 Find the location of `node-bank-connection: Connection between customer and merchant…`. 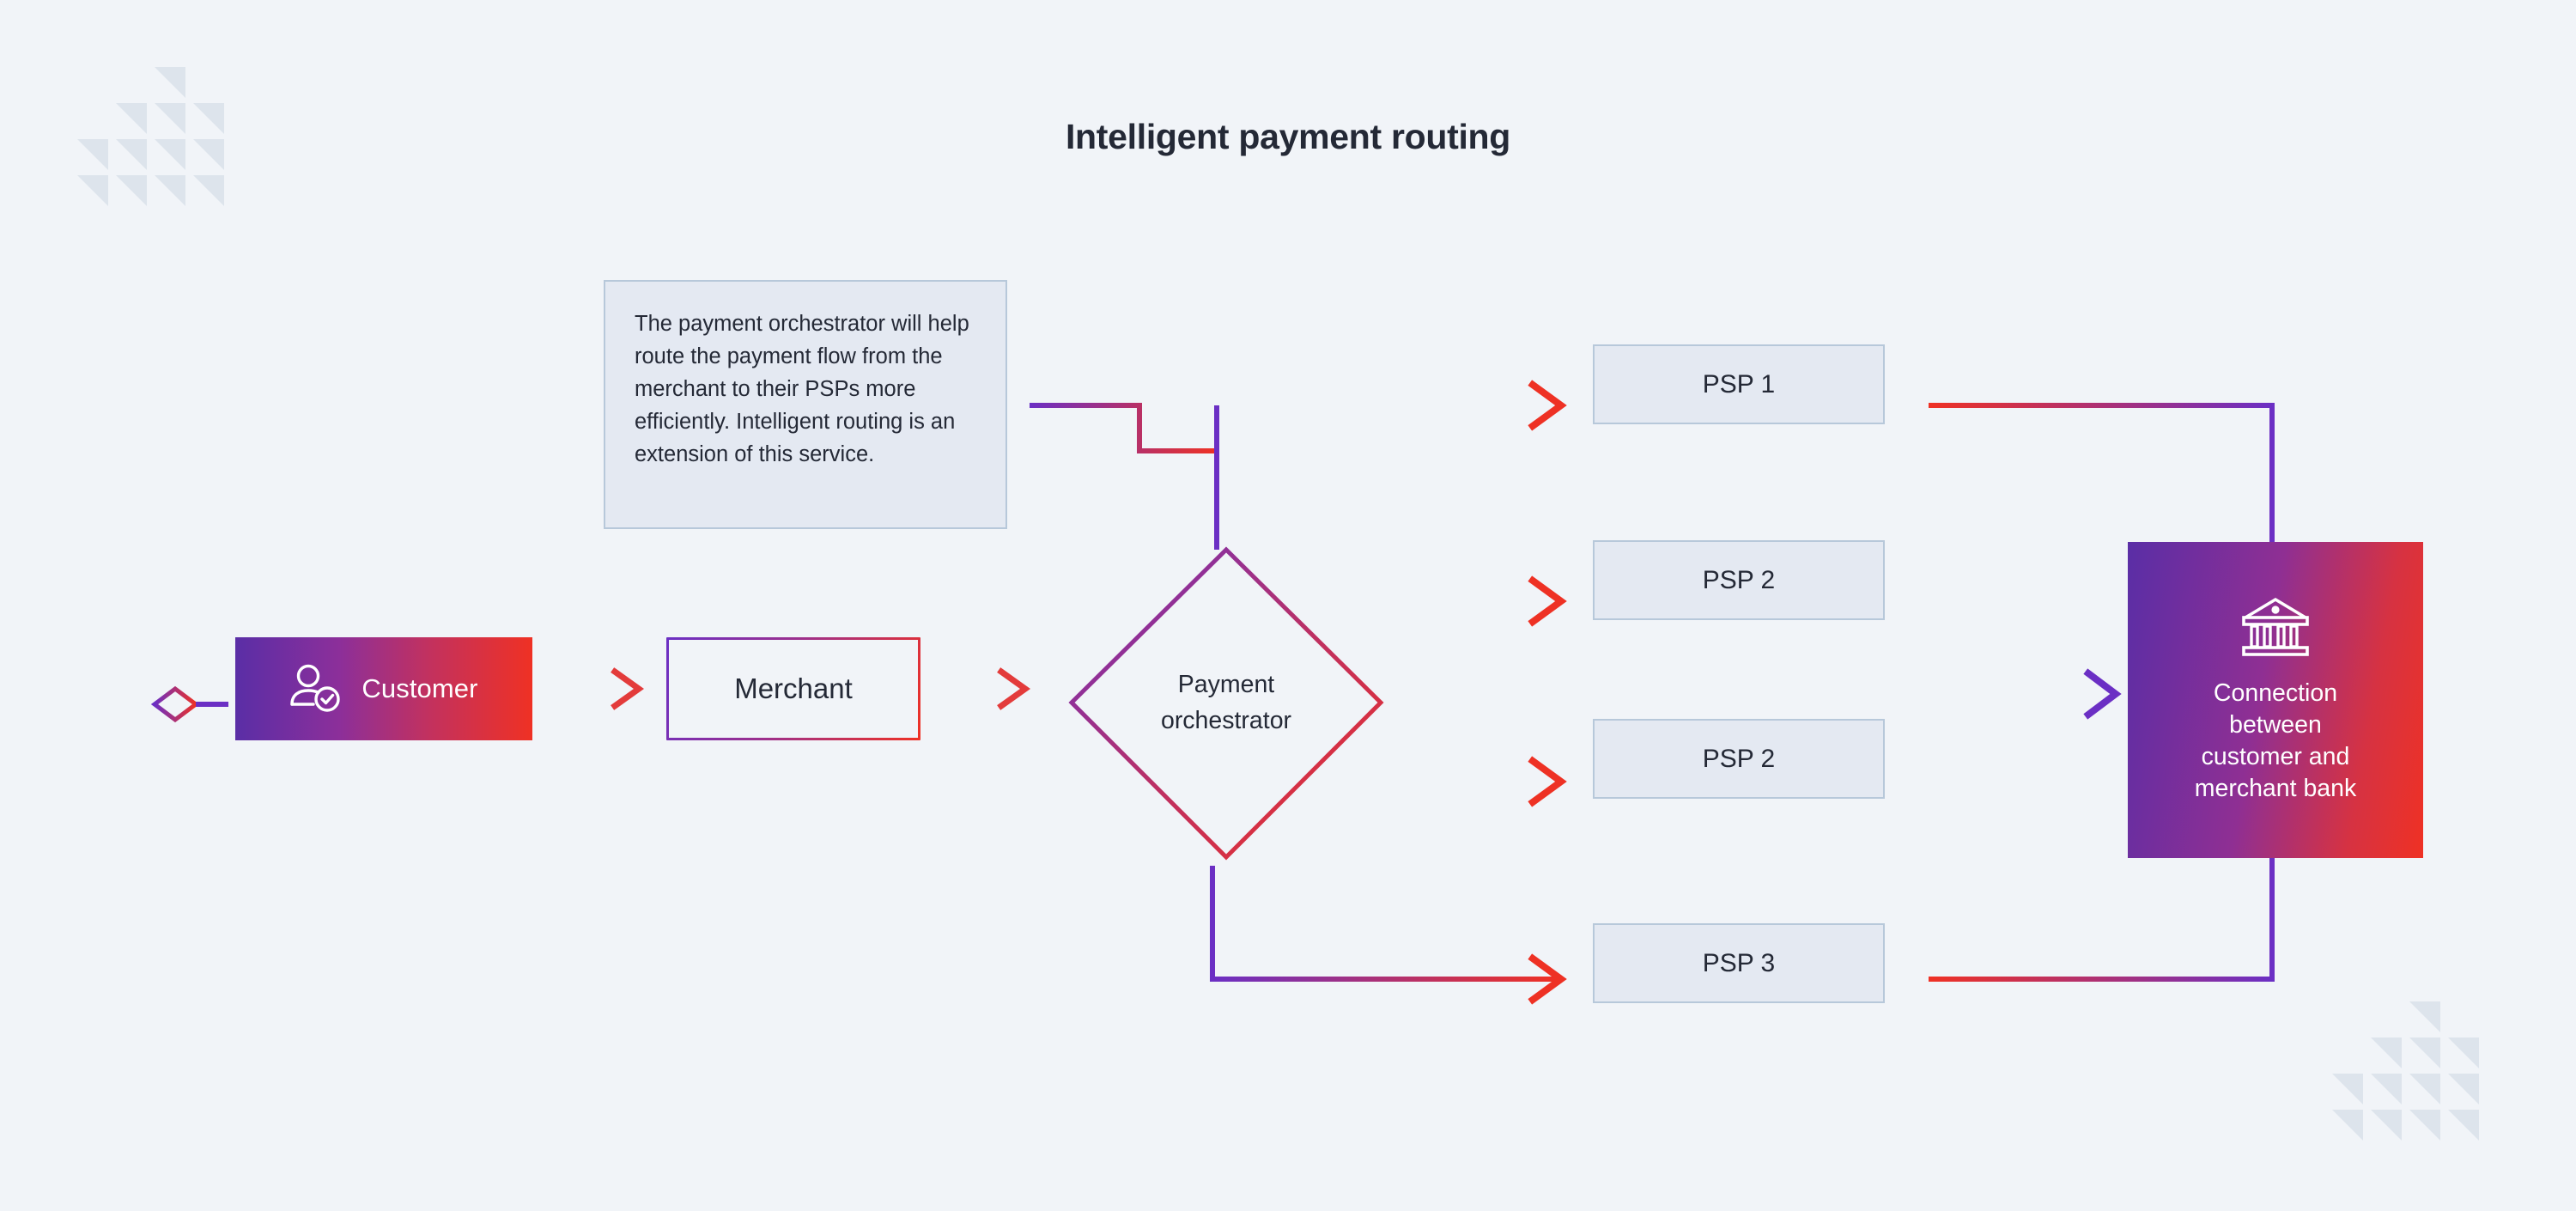

node-bank-connection: Connection between customer and merchant… is located at coordinates (2275, 700).